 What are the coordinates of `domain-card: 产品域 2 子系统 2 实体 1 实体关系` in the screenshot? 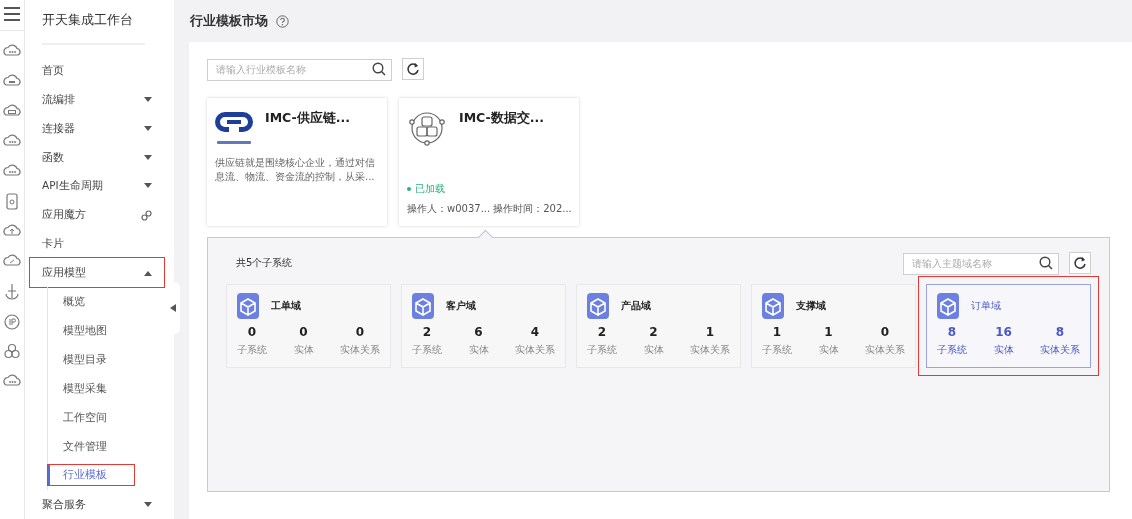 It's located at (658, 326).